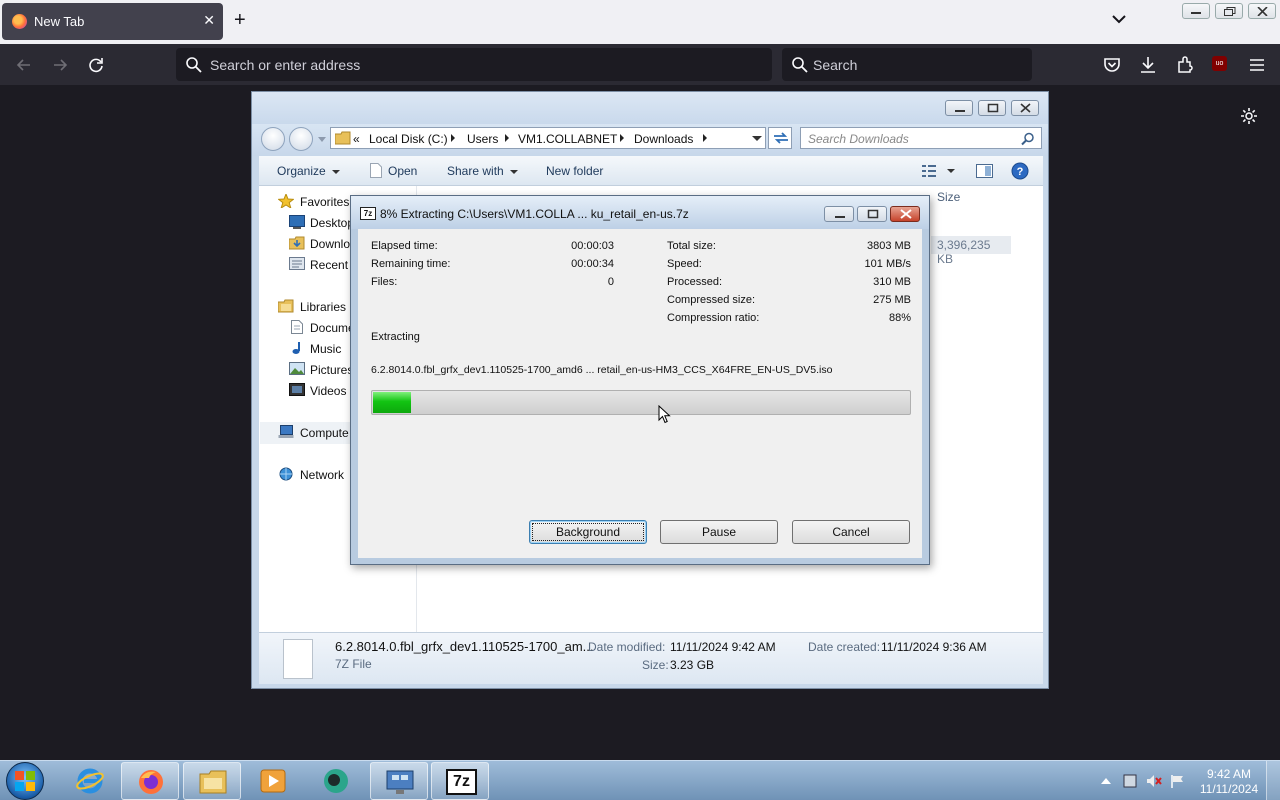  What do you see at coordinates (273, 781) in the screenshot?
I see `taskbar-media-player` at bounding box center [273, 781].